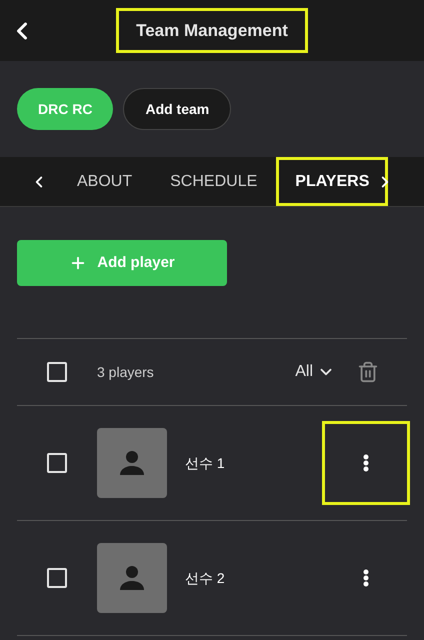 The width and height of the screenshot is (424, 640). I want to click on tab: PLAYERS, so click(332, 181).